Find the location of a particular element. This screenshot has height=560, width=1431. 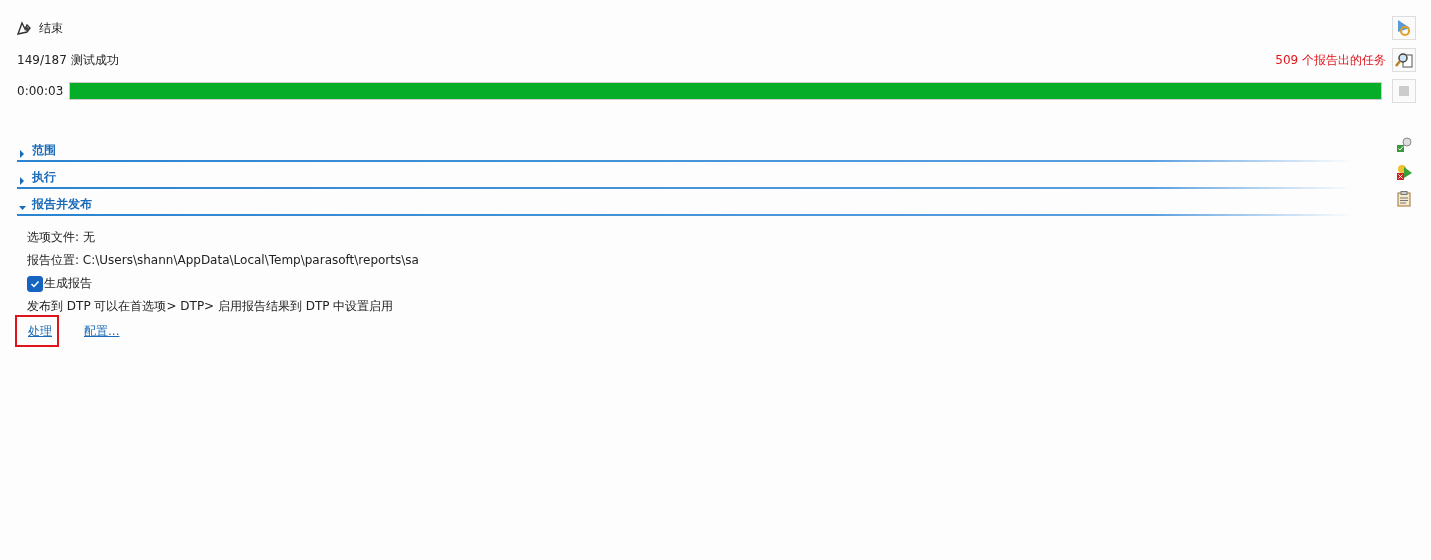

section-header: 范围 is located at coordinates (684, 147).